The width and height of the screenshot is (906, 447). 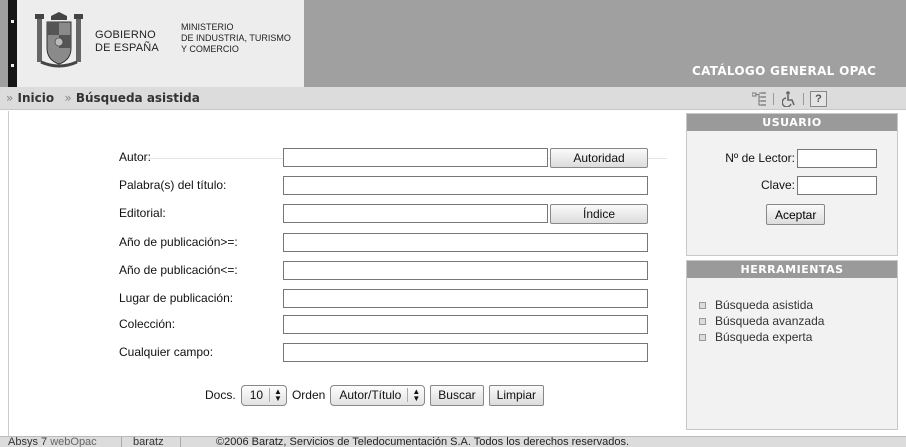 What do you see at coordinates (777, 185) in the screenshot?
I see `clave-label: Clave:` at bounding box center [777, 185].